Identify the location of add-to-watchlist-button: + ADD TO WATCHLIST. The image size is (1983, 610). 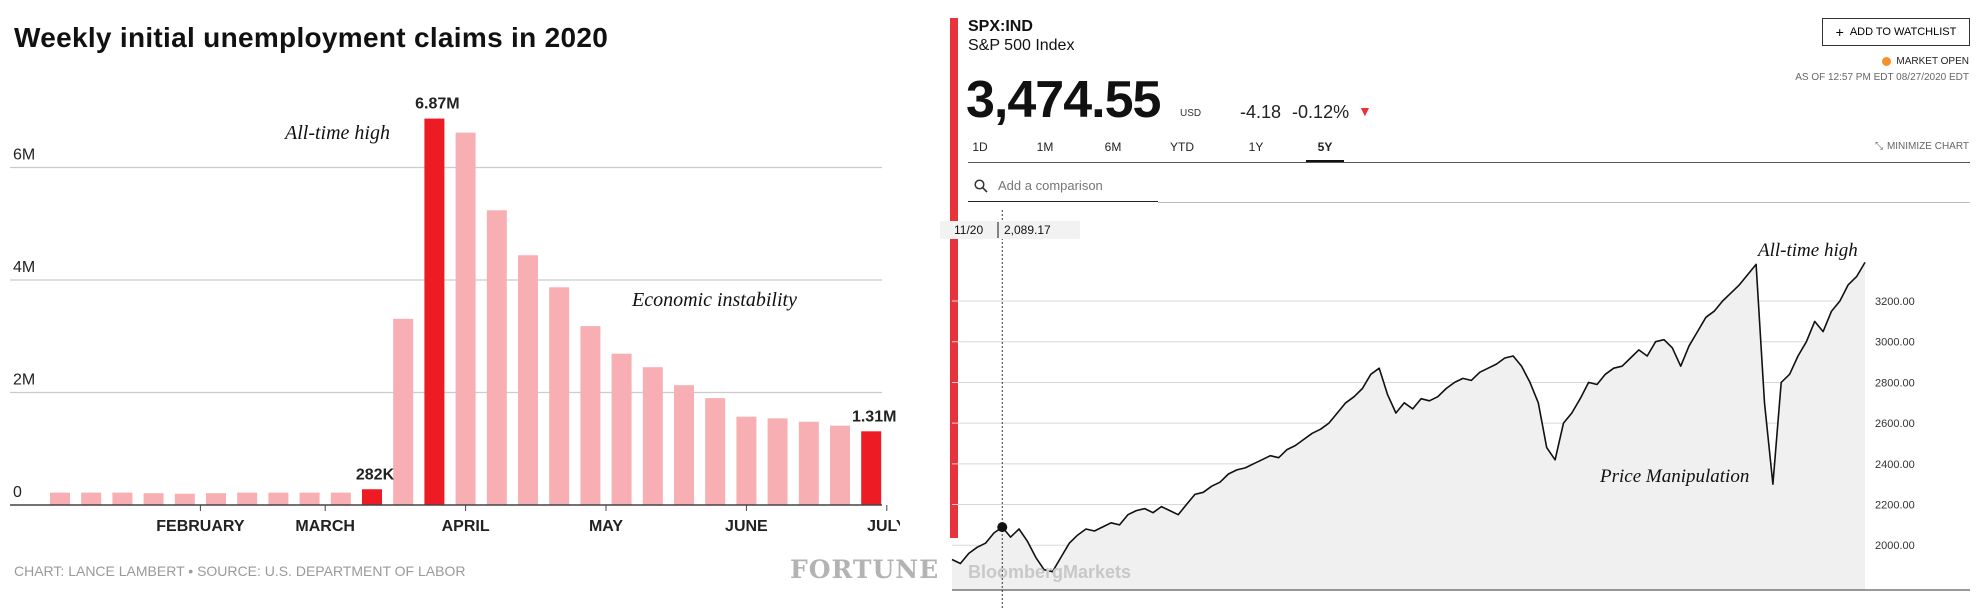
(1896, 32).